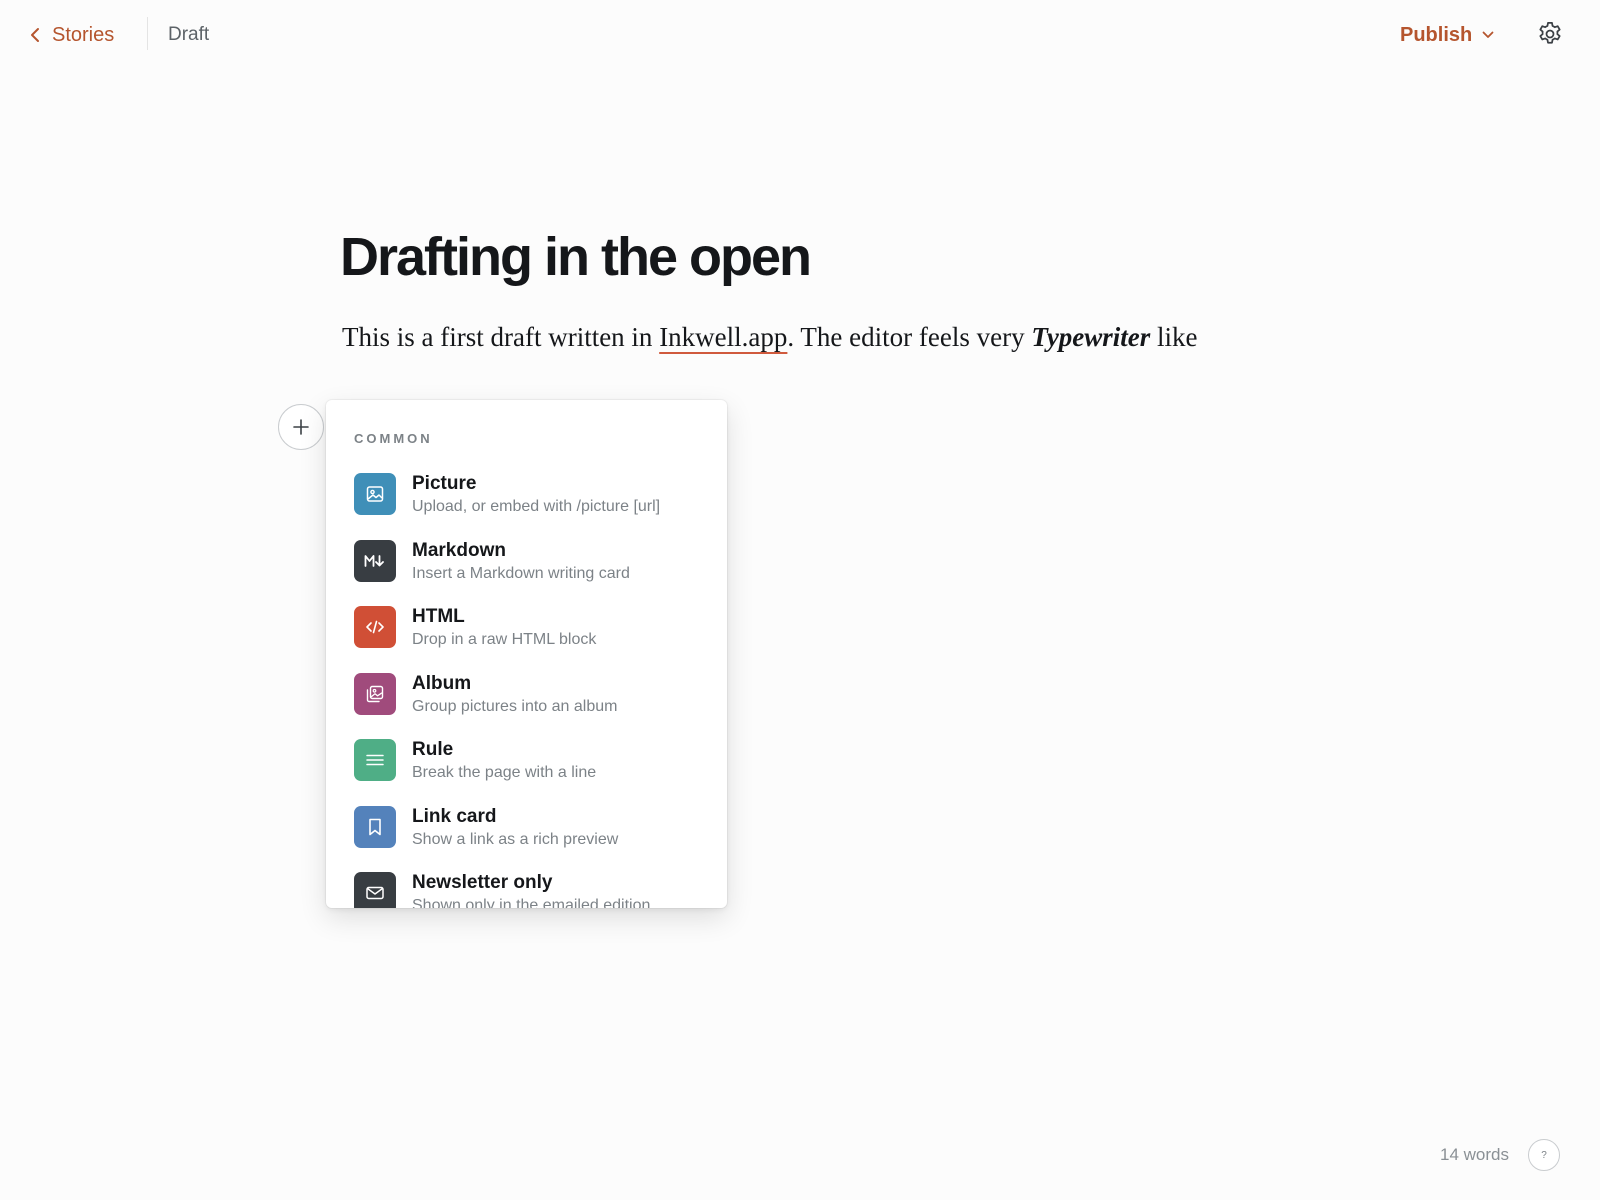 This screenshot has width=1600, height=1200. Describe the element at coordinates (375, 693) in the screenshot. I see `album-icon` at that location.